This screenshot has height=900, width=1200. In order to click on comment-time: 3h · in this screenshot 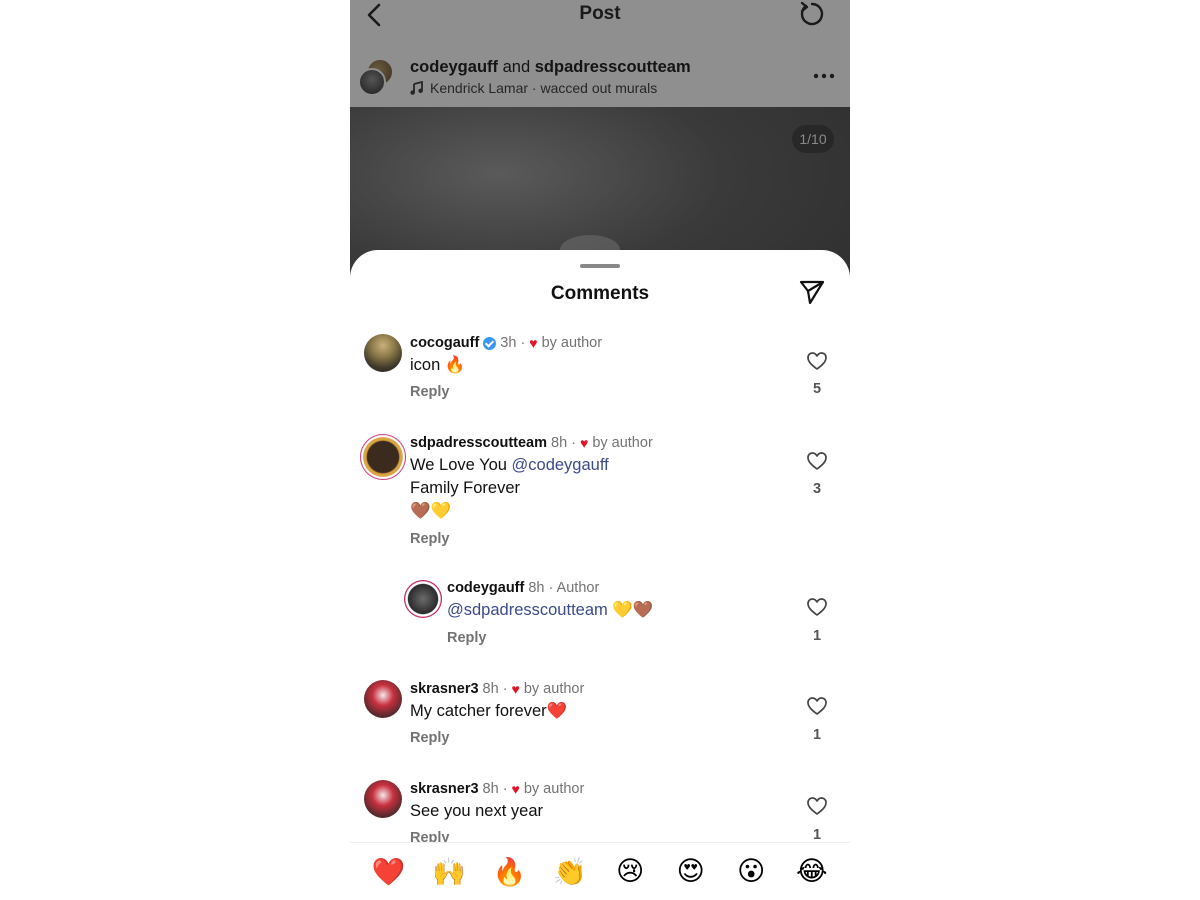, I will do `click(513, 343)`.